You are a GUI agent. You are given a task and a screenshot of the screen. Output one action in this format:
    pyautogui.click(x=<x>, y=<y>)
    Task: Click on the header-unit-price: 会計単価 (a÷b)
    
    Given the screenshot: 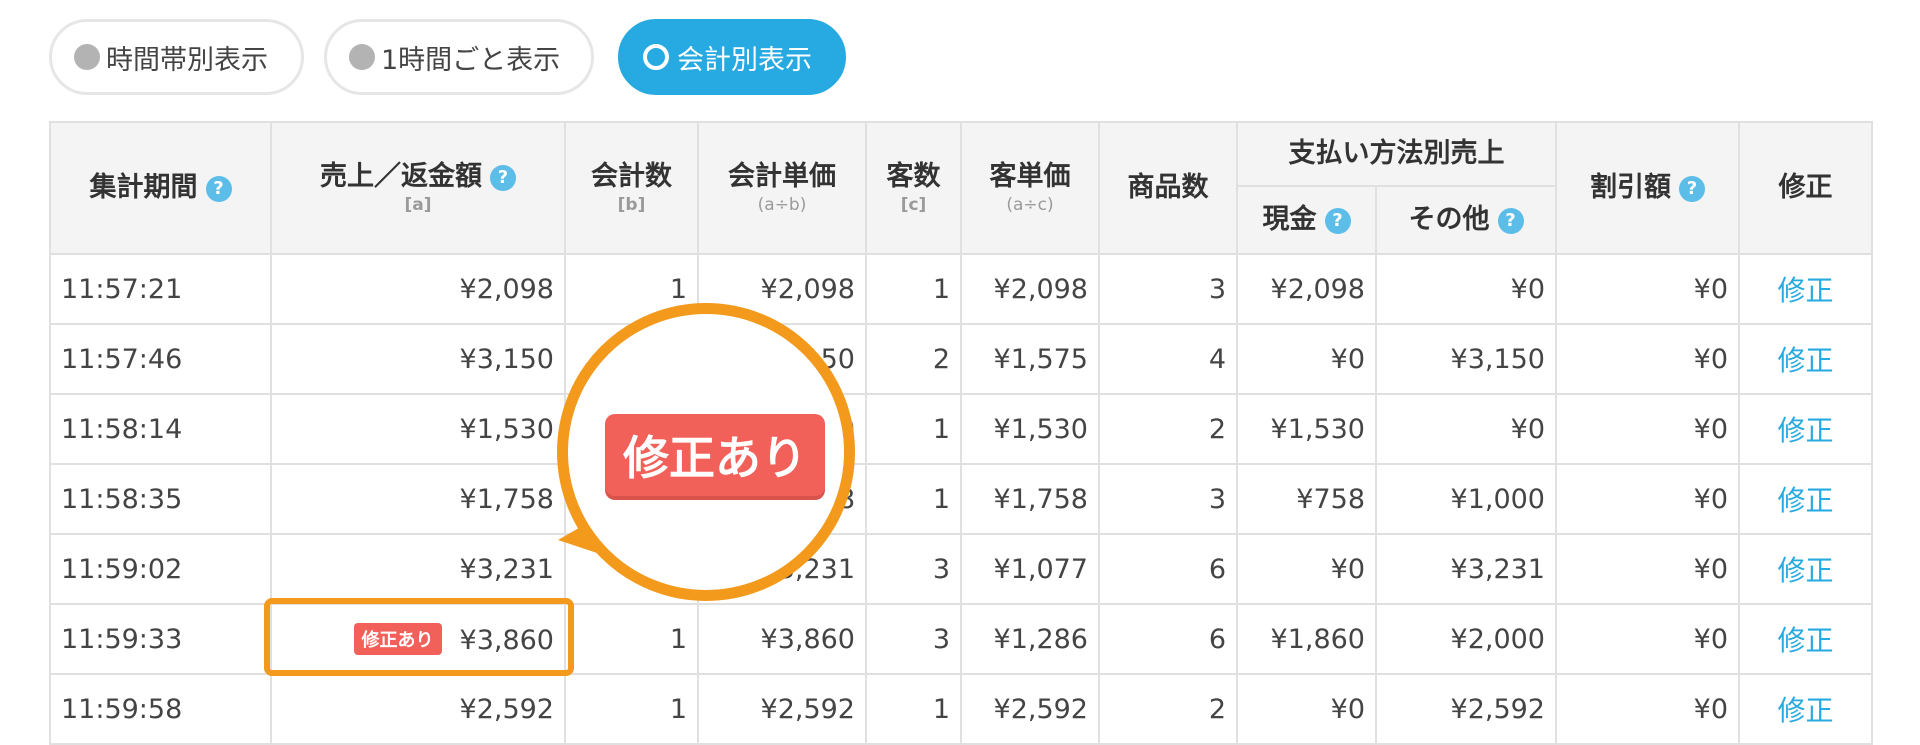 What is the action you would take?
    pyautogui.click(x=782, y=188)
    